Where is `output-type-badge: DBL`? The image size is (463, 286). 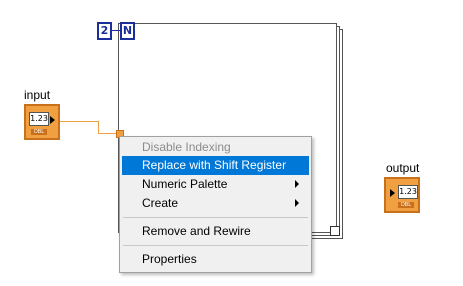 output-type-badge: DBL is located at coordinates (406, 205).